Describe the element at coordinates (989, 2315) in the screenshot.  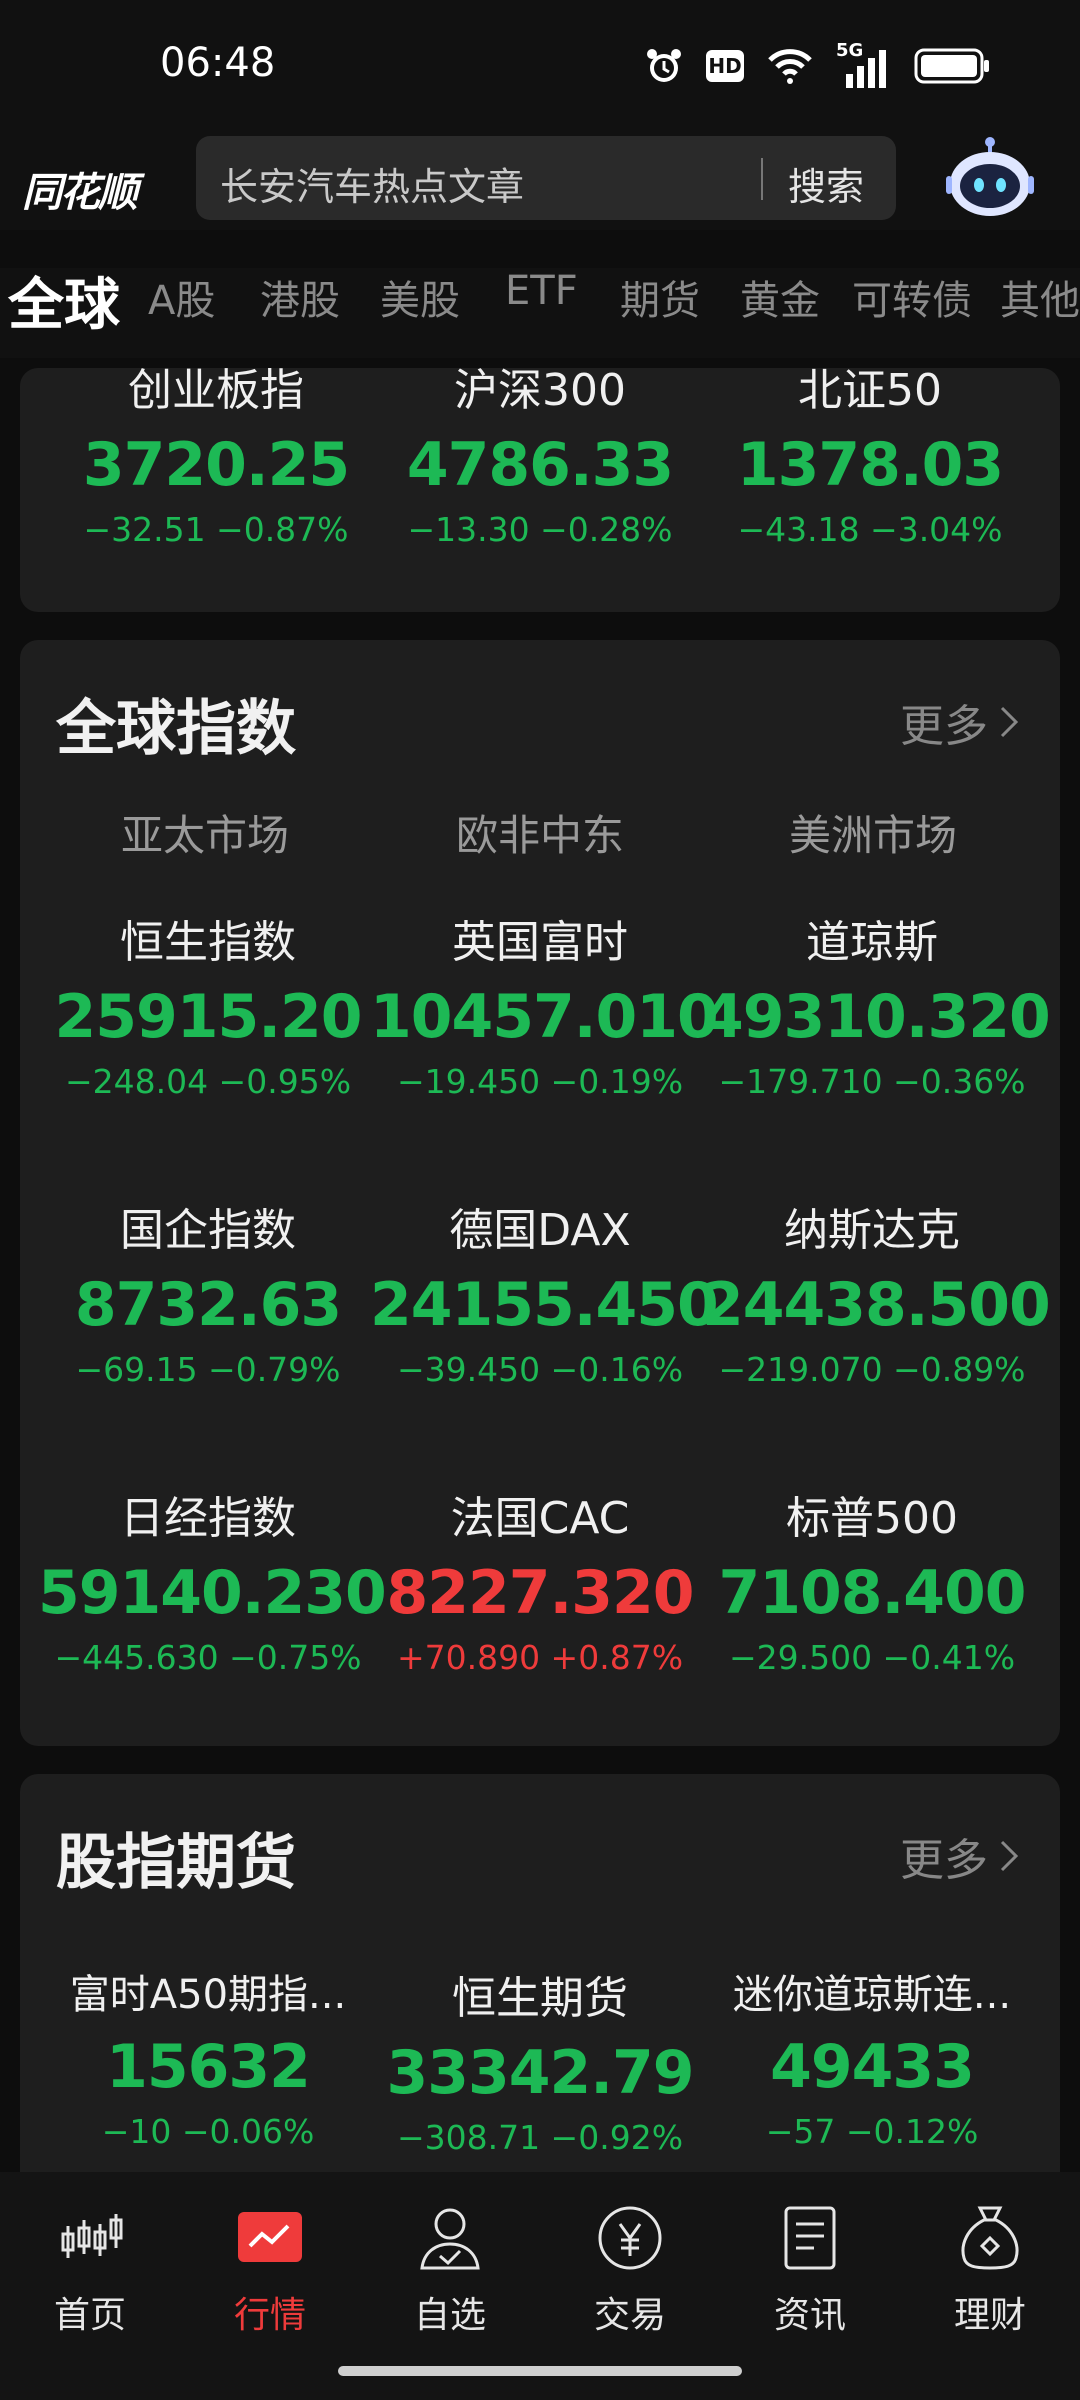
I see `nav-label: 理财` at that location.